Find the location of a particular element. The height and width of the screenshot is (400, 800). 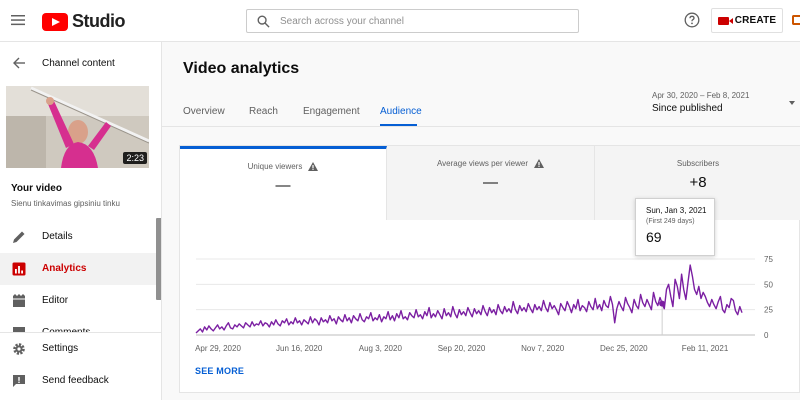

series-line is located at coordinates (469, 299).